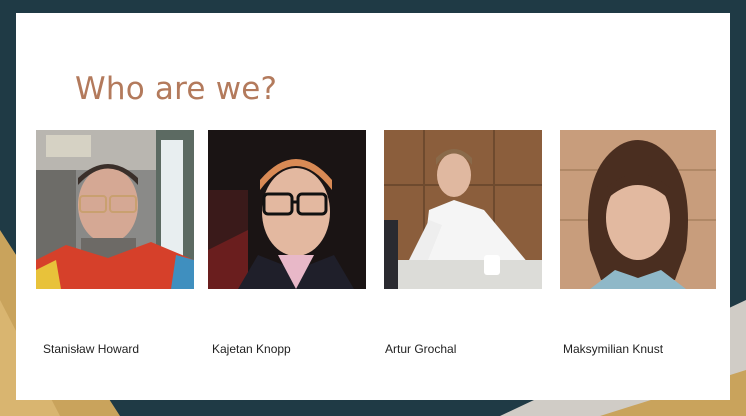 This screenshot has width=746, height=416. What do you see at coordinates (421, 349) in the screenshot?
I see `team-member-name-3: Artur Grochal` at bounding box center [421, 349].